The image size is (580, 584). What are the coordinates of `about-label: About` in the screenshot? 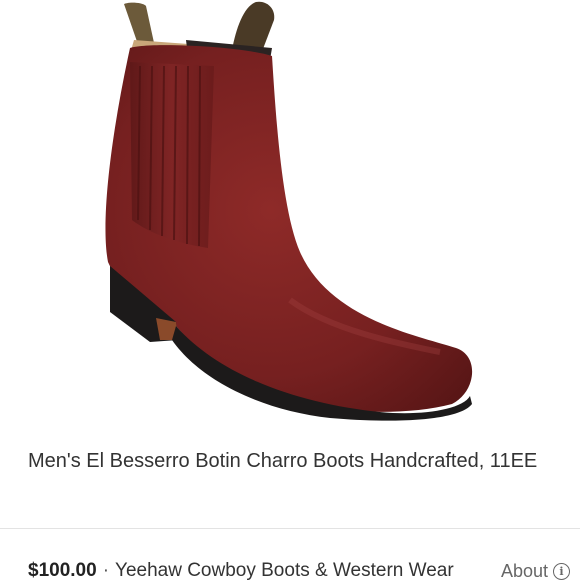 It's located at (524, 570).